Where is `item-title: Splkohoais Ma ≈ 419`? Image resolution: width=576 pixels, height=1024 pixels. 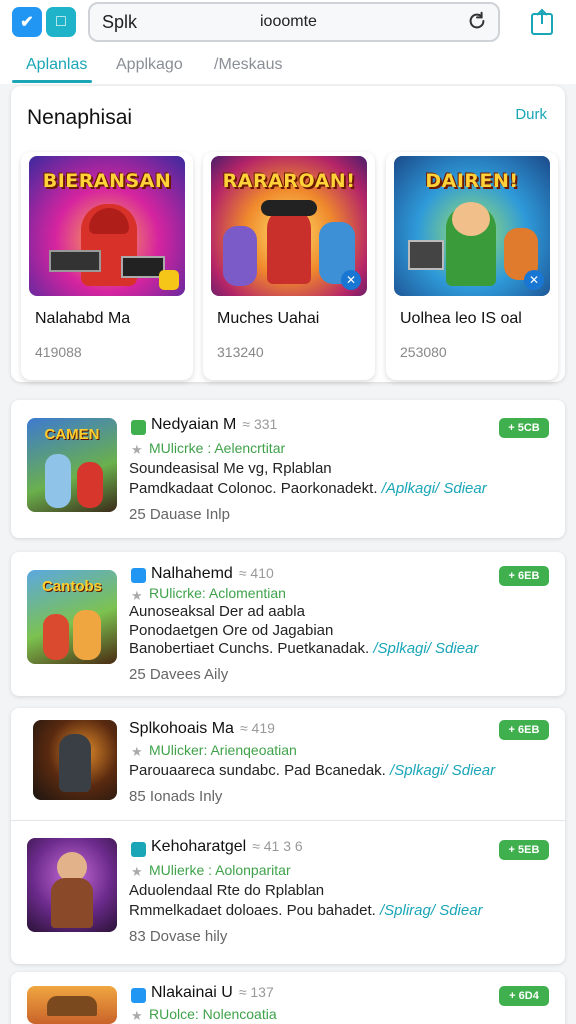 item-title: Splkohoais Ma ≈ 419 is located at coordinates (202, 728).